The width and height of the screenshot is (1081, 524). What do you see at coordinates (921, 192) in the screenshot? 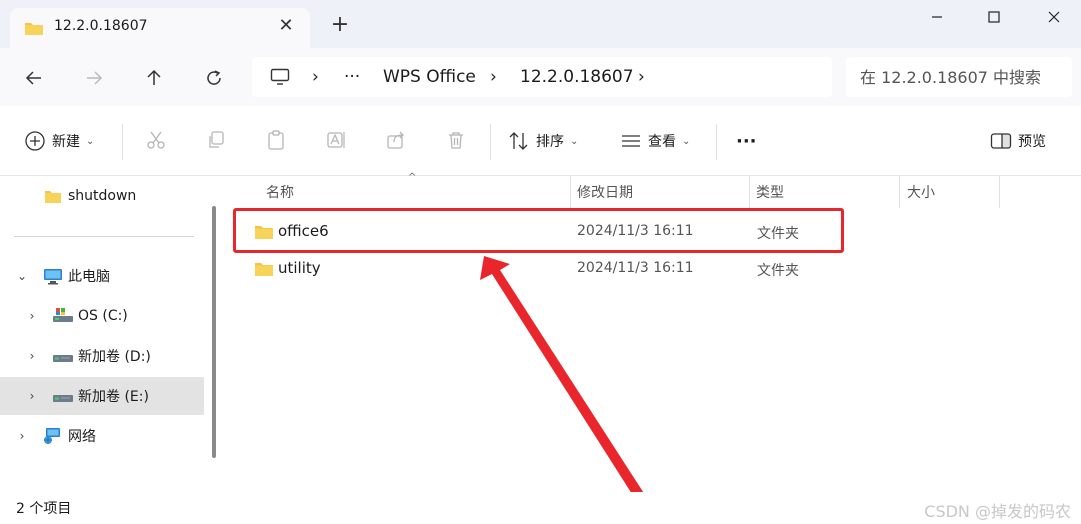
I see `column-header-size: 大小` at bounding box center [921, 192].